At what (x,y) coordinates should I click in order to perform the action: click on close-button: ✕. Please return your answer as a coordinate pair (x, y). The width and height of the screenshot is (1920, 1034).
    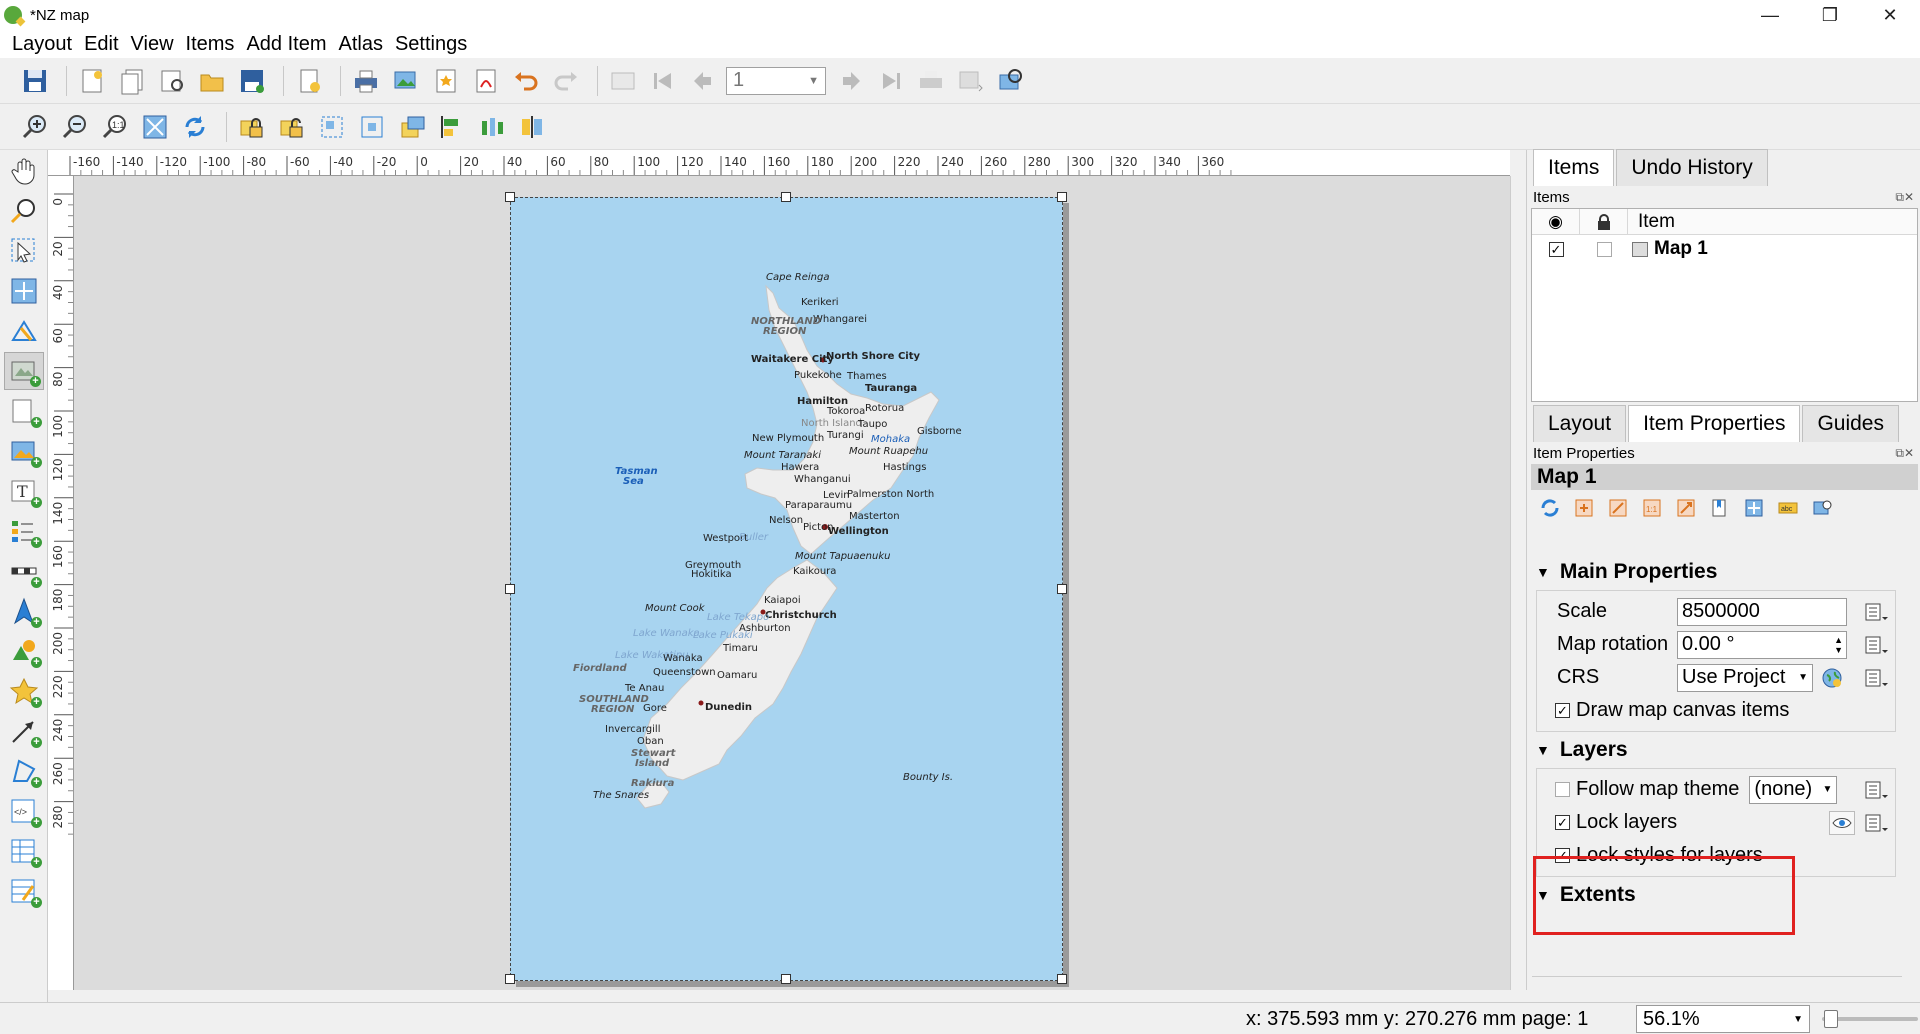
    Looking at the image, I should click on (1890, 15).